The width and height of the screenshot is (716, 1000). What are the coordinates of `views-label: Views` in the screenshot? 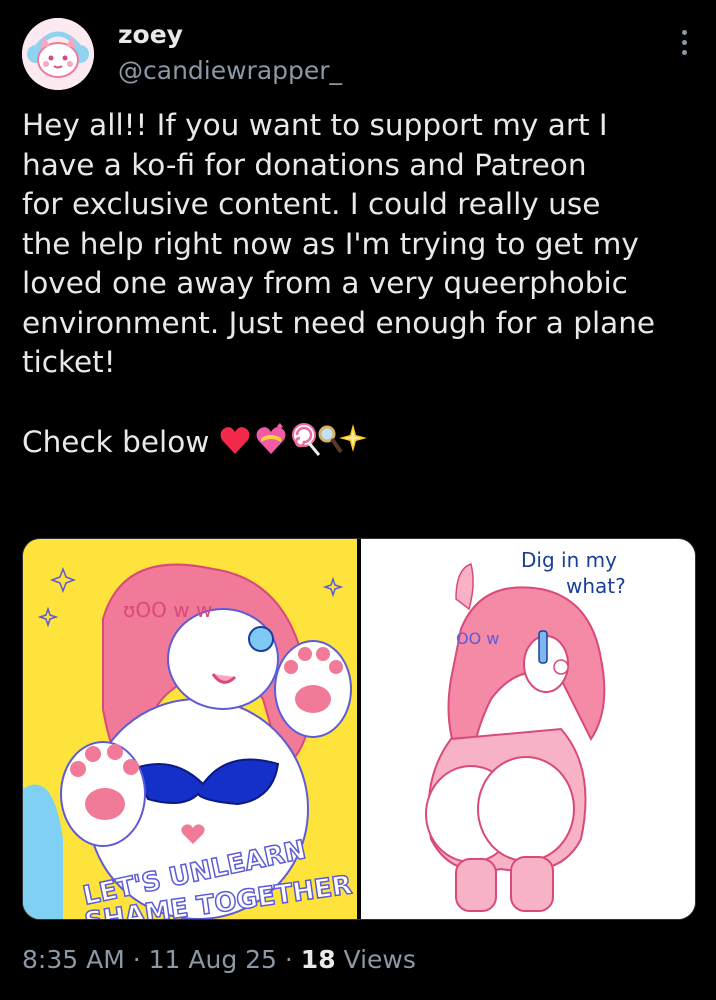 It's located at (380, 959).